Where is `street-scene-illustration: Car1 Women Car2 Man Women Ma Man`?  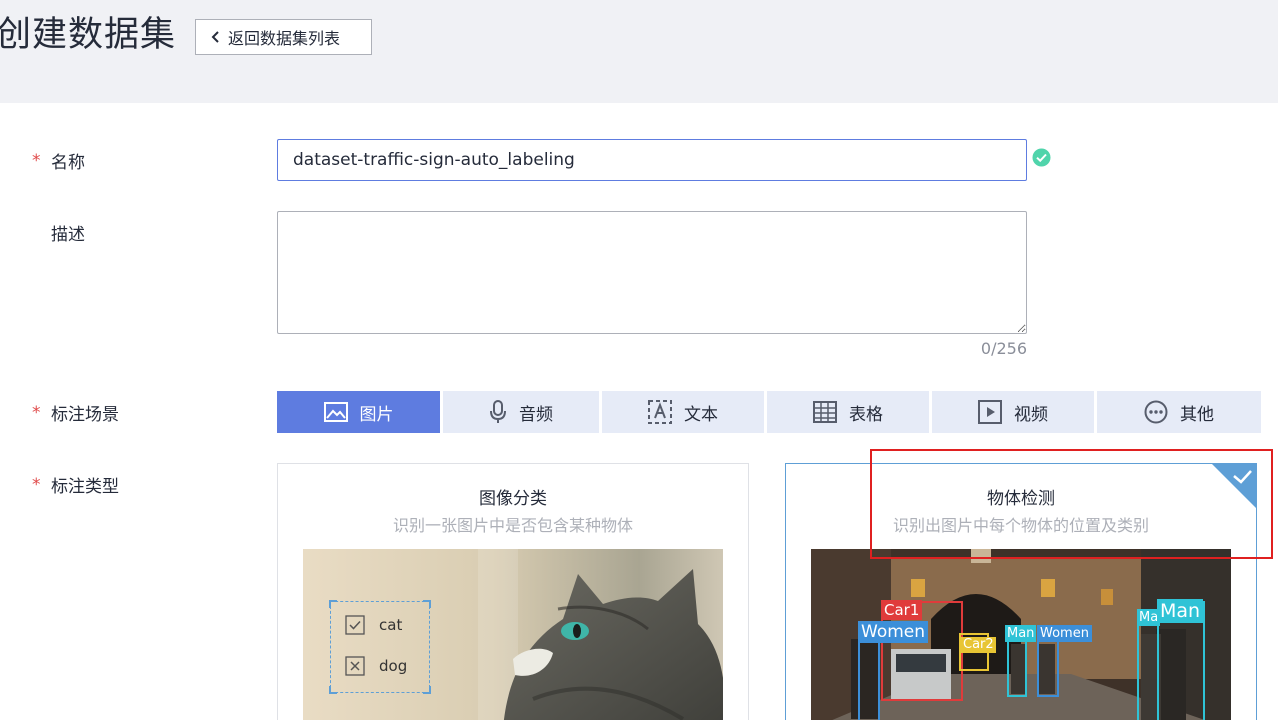
street-scene-illustration: Car1 Women Car2 Man Women Ma Man is located at coordinates (1021, 634).